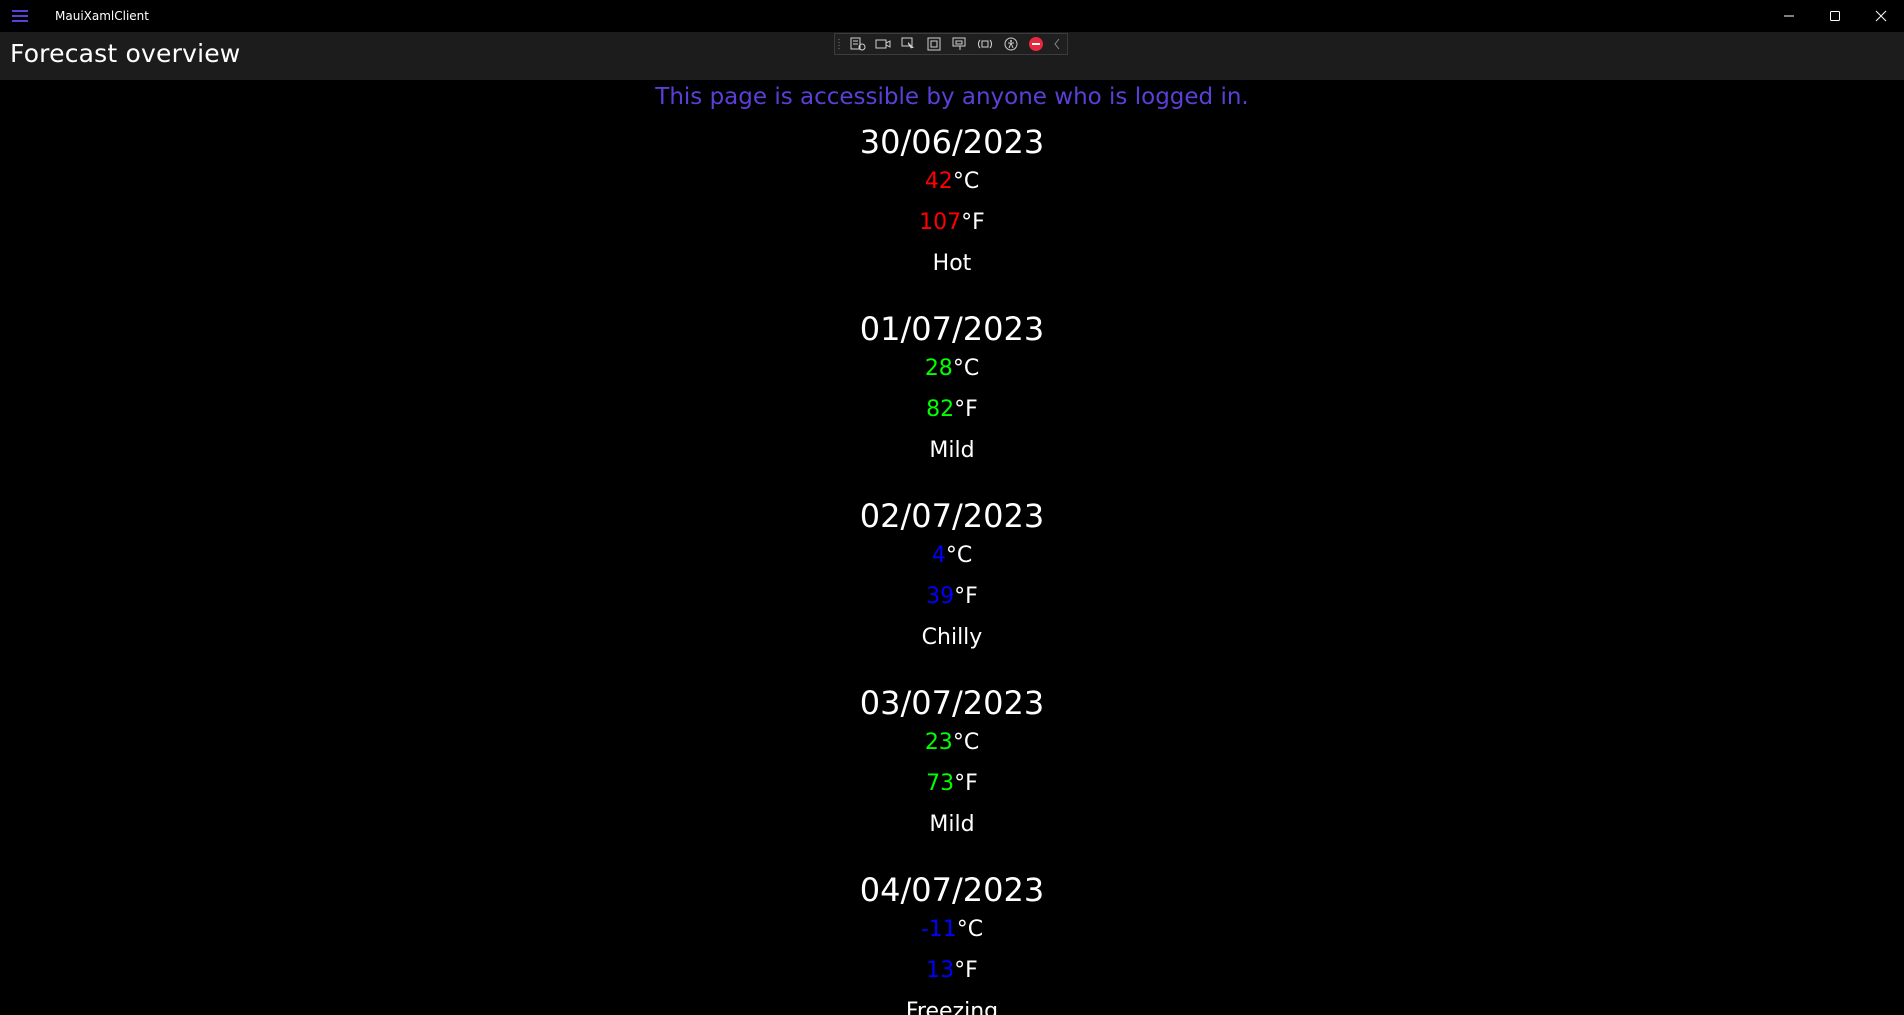 The image size is (1904, 1015). What do you see at coordinates (952, 16) in the screenshot?
I see `title-bar: MauiXamlClient` at bounding box center [952, 16].